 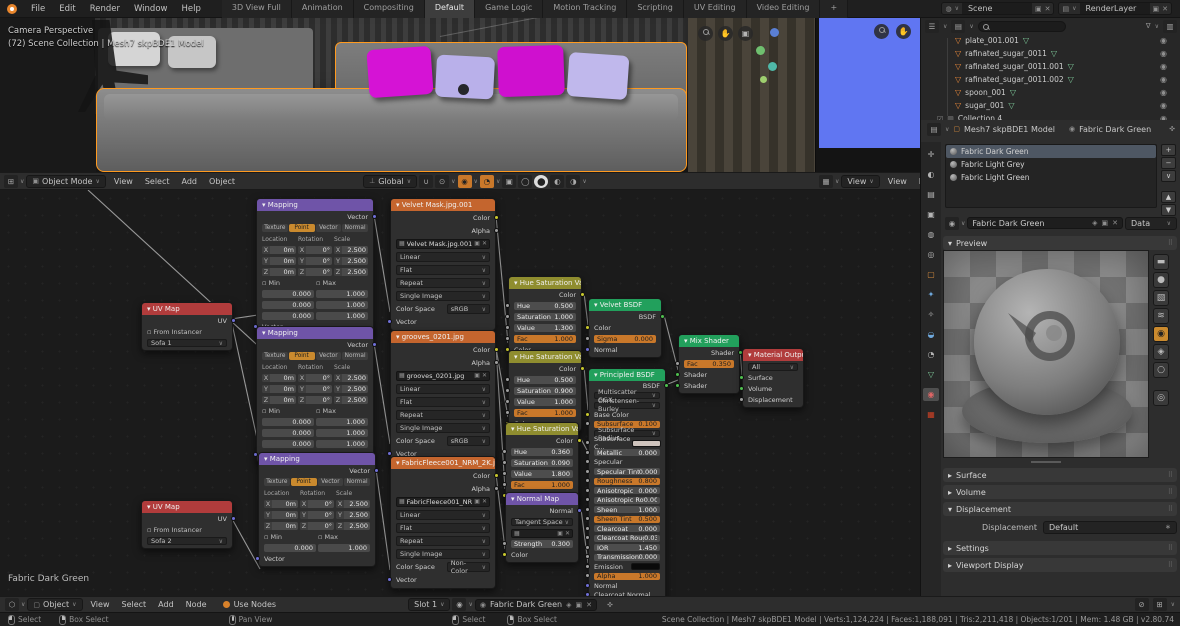 I want to click on panel-viewport-display: ▸ Viewport Display ⠿, so click(x=1060, y=565).